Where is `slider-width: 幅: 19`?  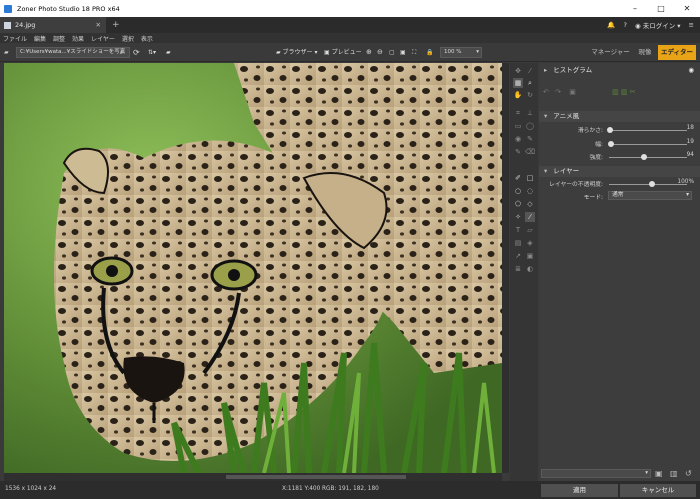
slider-width: 幅: 19 is located at coordinates (619, 144).